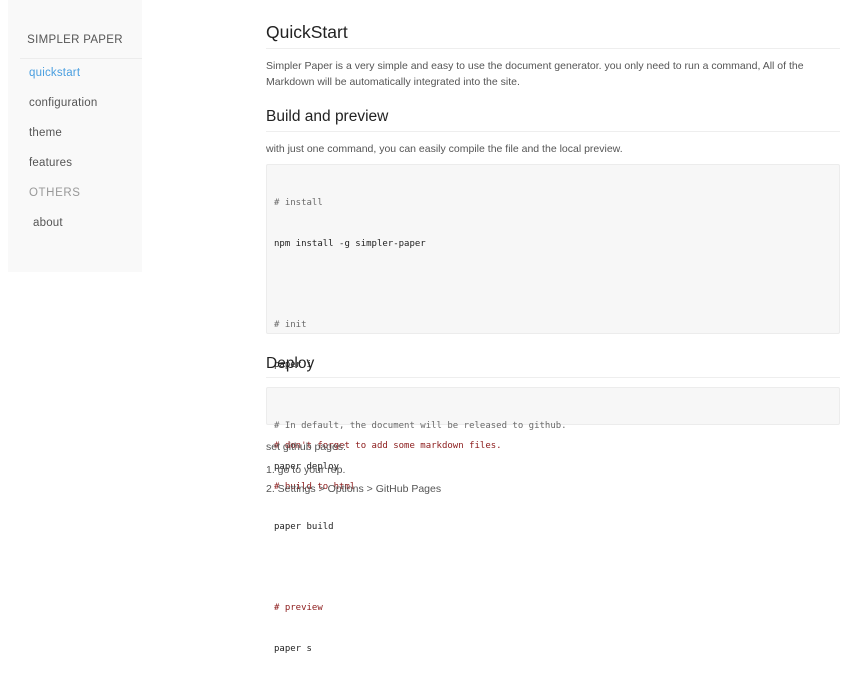  What do you see at coordinates (290, 324) in the screenshot?
I see `code-line: # init` at bounding box center [290, 324].